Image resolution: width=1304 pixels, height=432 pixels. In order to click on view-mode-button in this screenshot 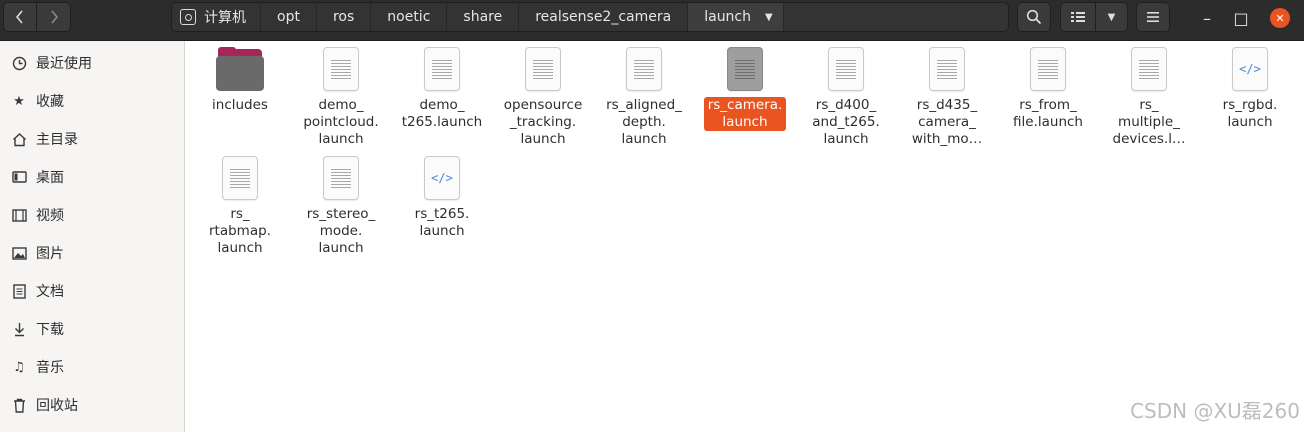, I will do `click(1078, 17)`.